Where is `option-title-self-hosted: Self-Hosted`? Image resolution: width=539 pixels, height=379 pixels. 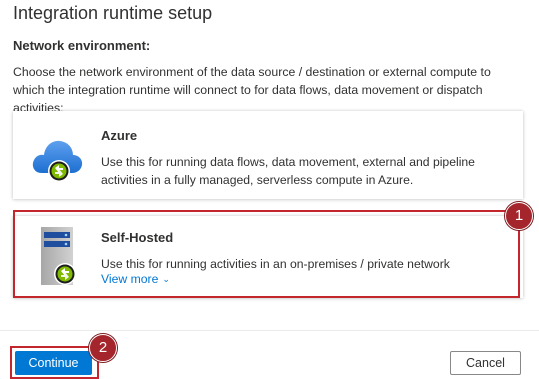 option-title-self-hosted: Self-Hosted is located at coordinates (137, 237).